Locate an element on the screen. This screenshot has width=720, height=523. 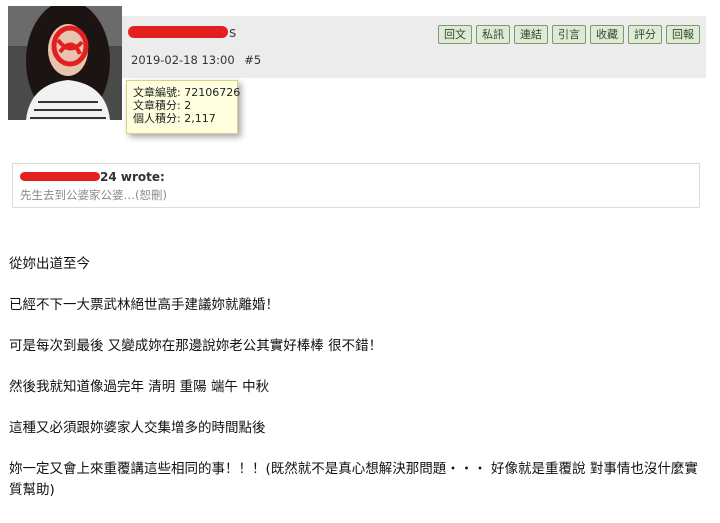
report-button: 回報 is located at coordinates (683, 34).